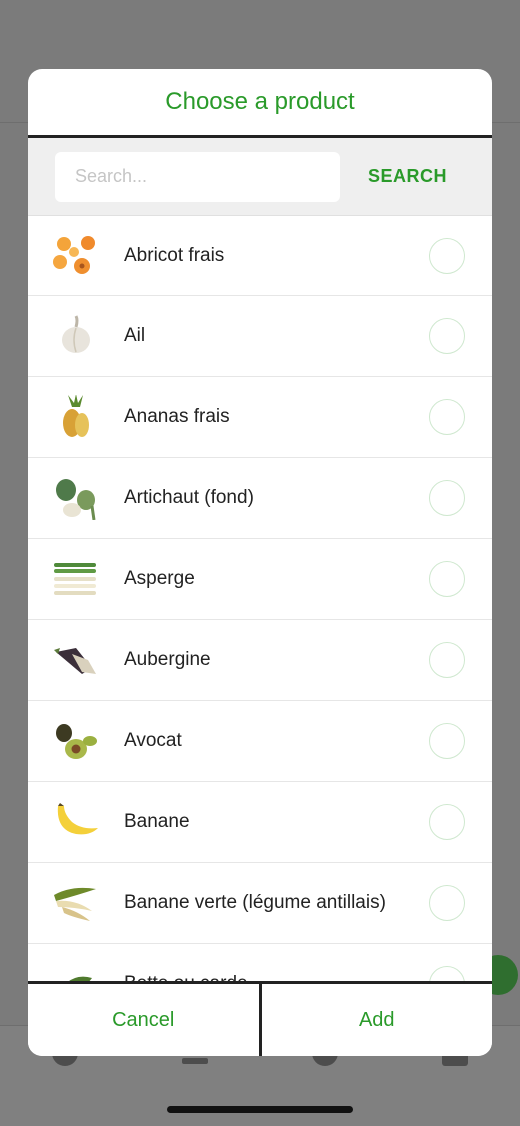 This screenshot has width=520, height=1126. What do you see at coordinates (79, 979) in the screenshot?
I see `chard-icon` at bounding box center [79, 979].